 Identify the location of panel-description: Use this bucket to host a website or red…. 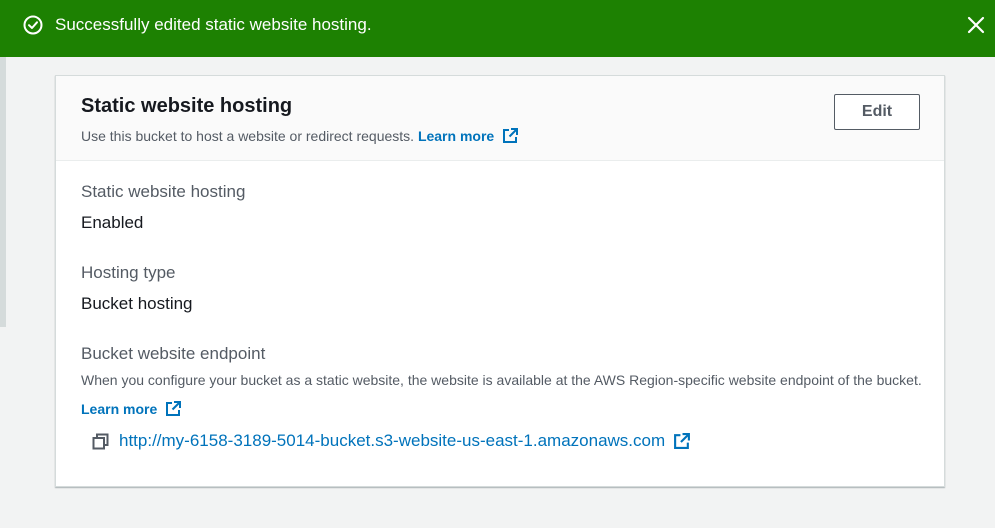
(300, 136).